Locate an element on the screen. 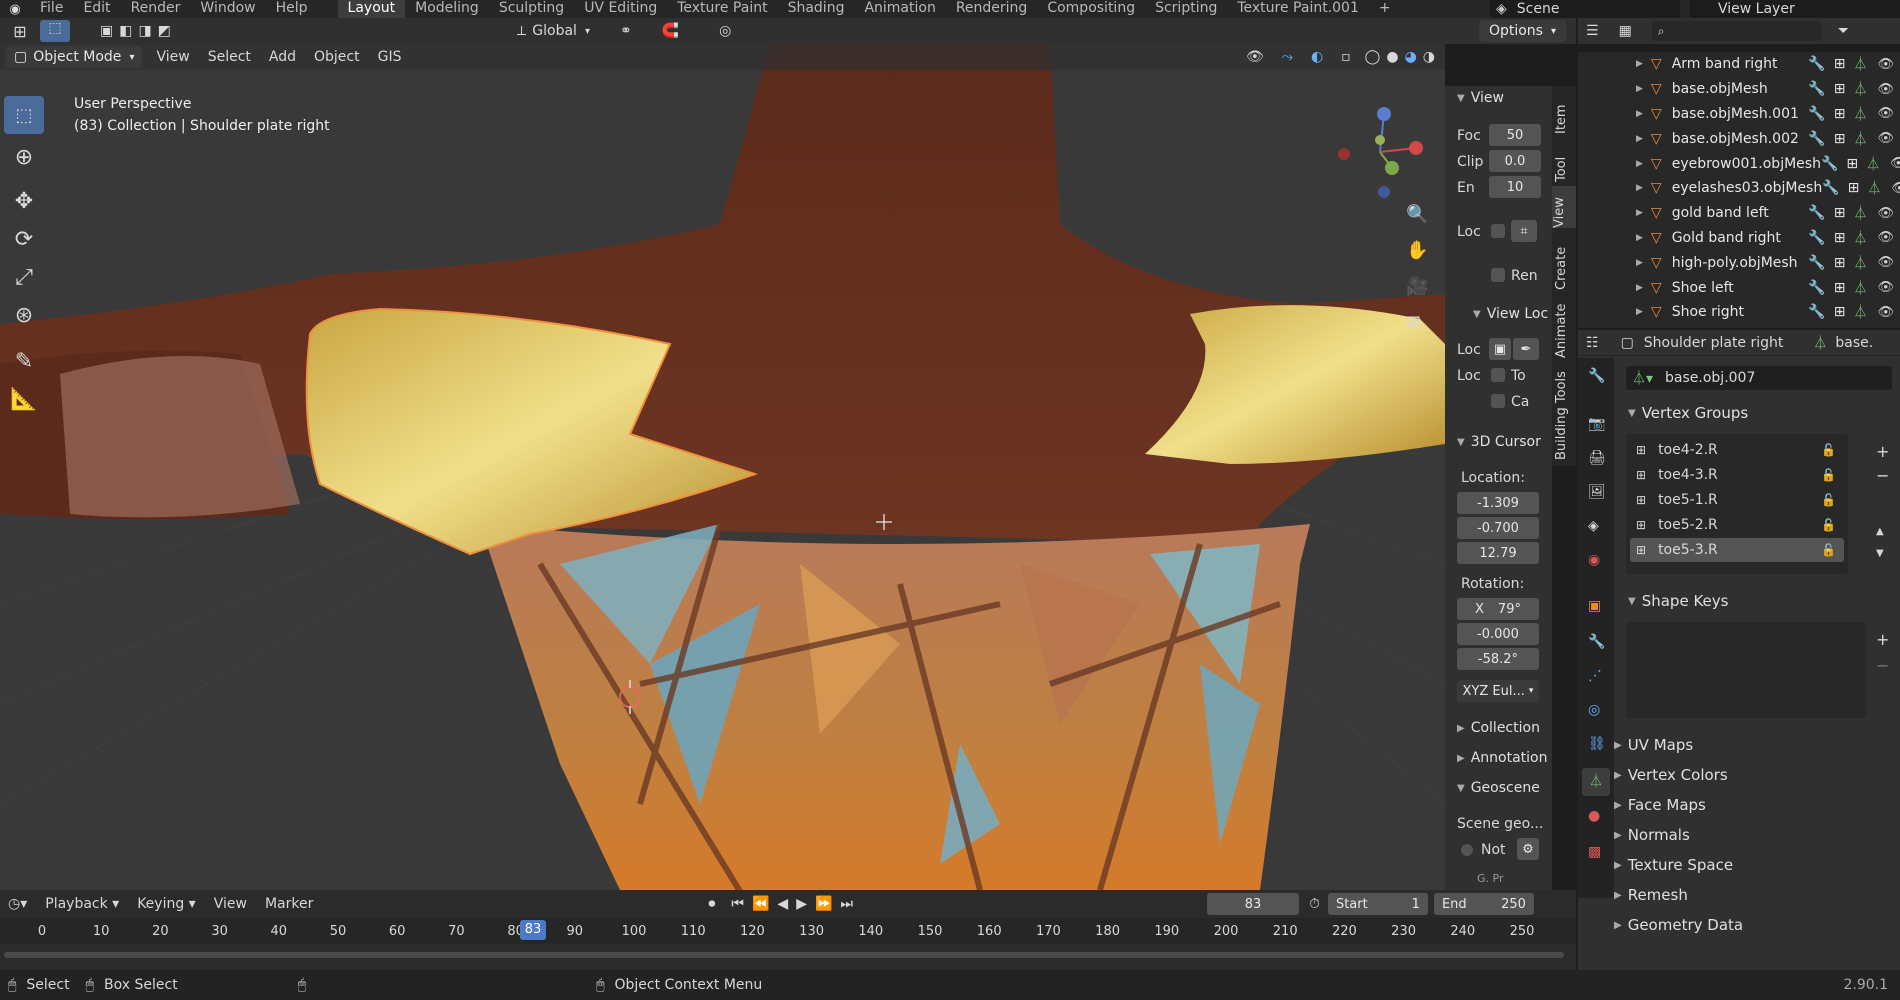 This screenshot has height=1000, width=1900. tool-tab-icon: 🔧 is located at coordinates (1596, 376).